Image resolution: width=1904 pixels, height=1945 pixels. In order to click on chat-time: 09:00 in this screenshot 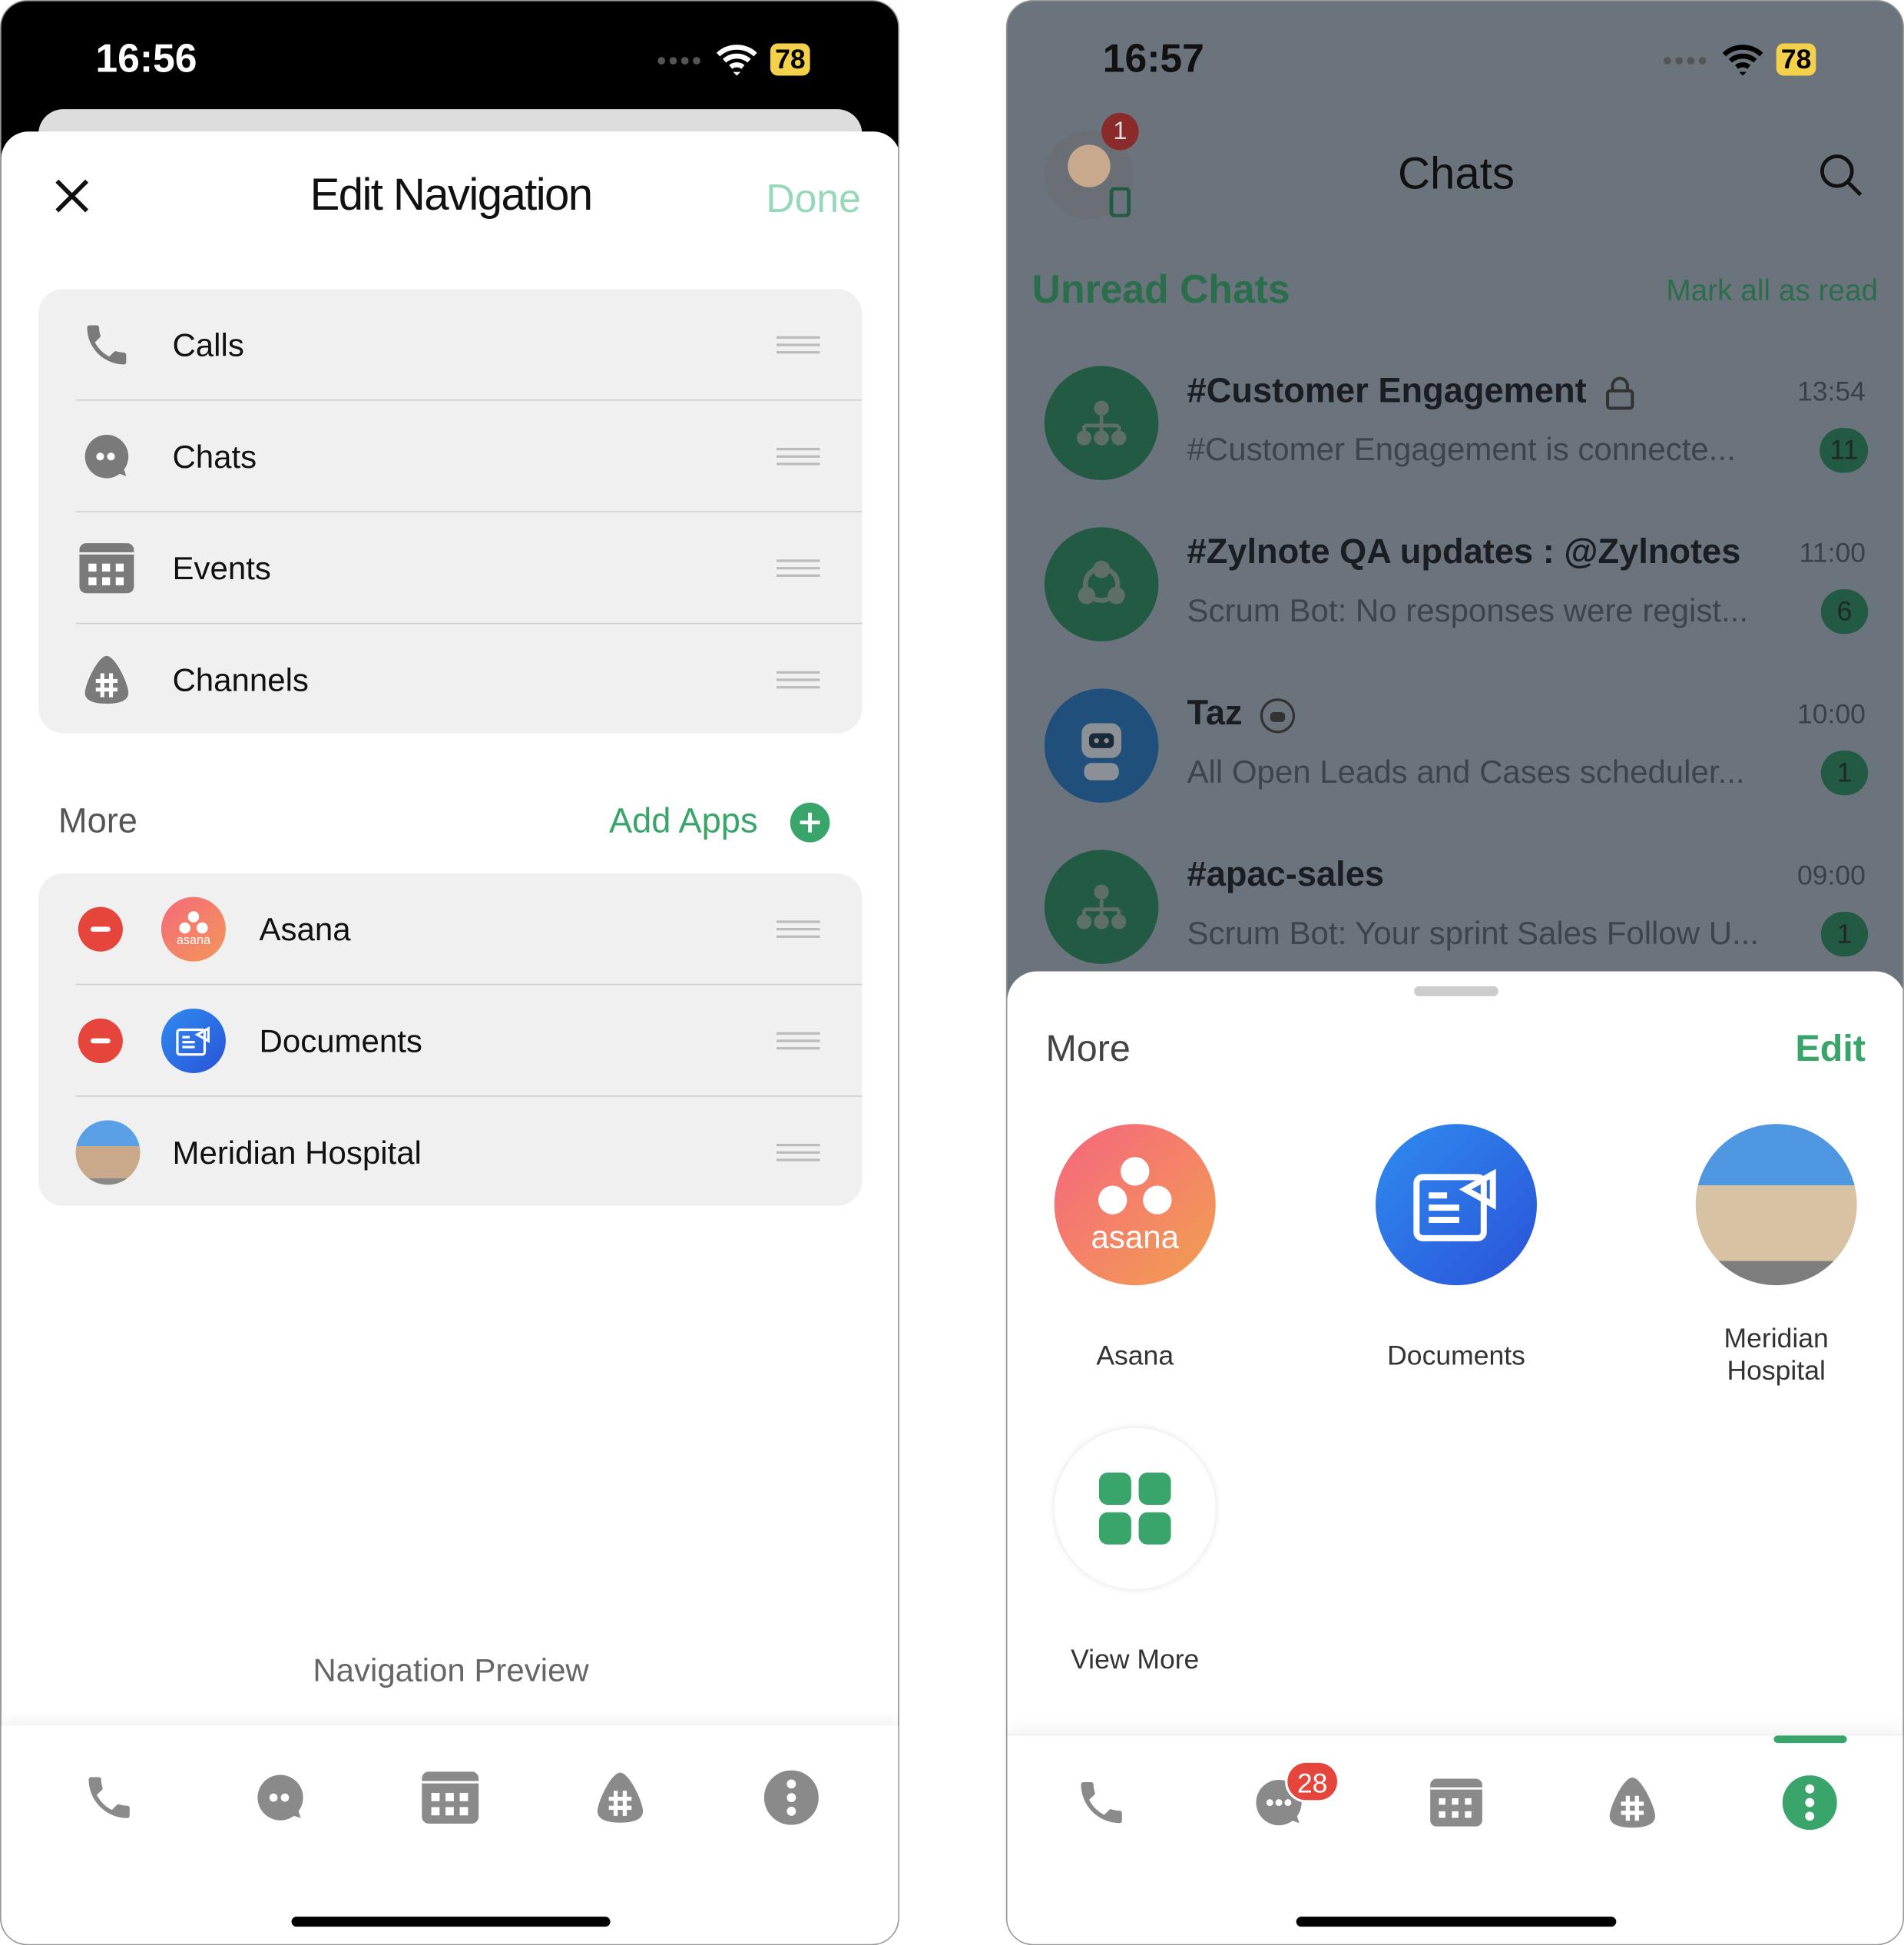, I will do `click(1832, 875)`.